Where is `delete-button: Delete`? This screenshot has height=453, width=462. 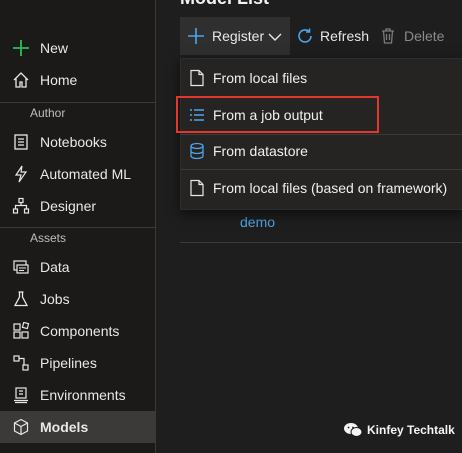 delete-button: Delete is located at coordinates (412, 36).